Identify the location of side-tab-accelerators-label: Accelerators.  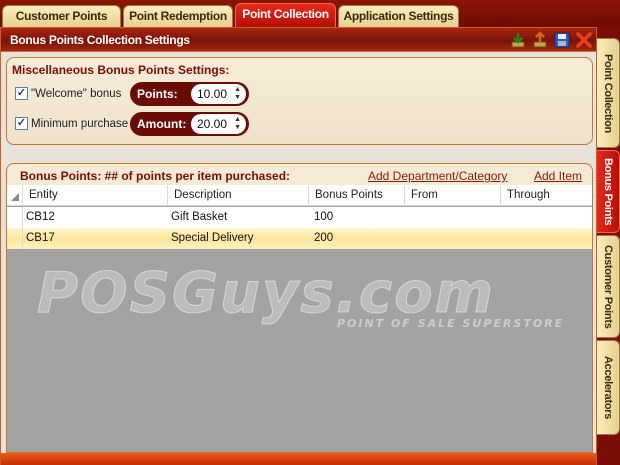
(608, 387).